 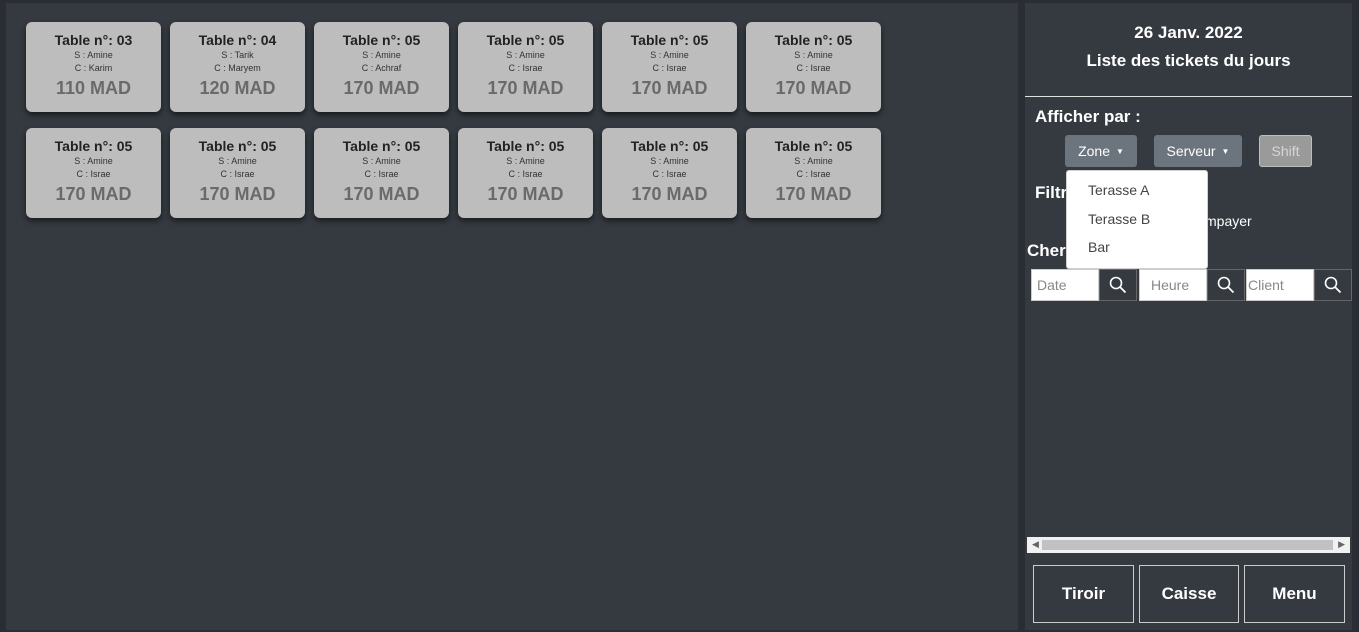 What do you see at coordinates (1189, 594) in the screenshot?
I see `caisse-button: Caisse` at bounding box center [1189, 594].